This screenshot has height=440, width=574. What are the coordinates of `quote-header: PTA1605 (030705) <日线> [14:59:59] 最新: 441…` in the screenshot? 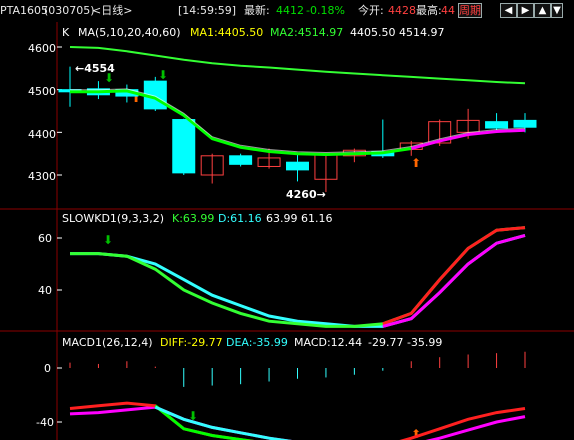 It's located at (287, 11).